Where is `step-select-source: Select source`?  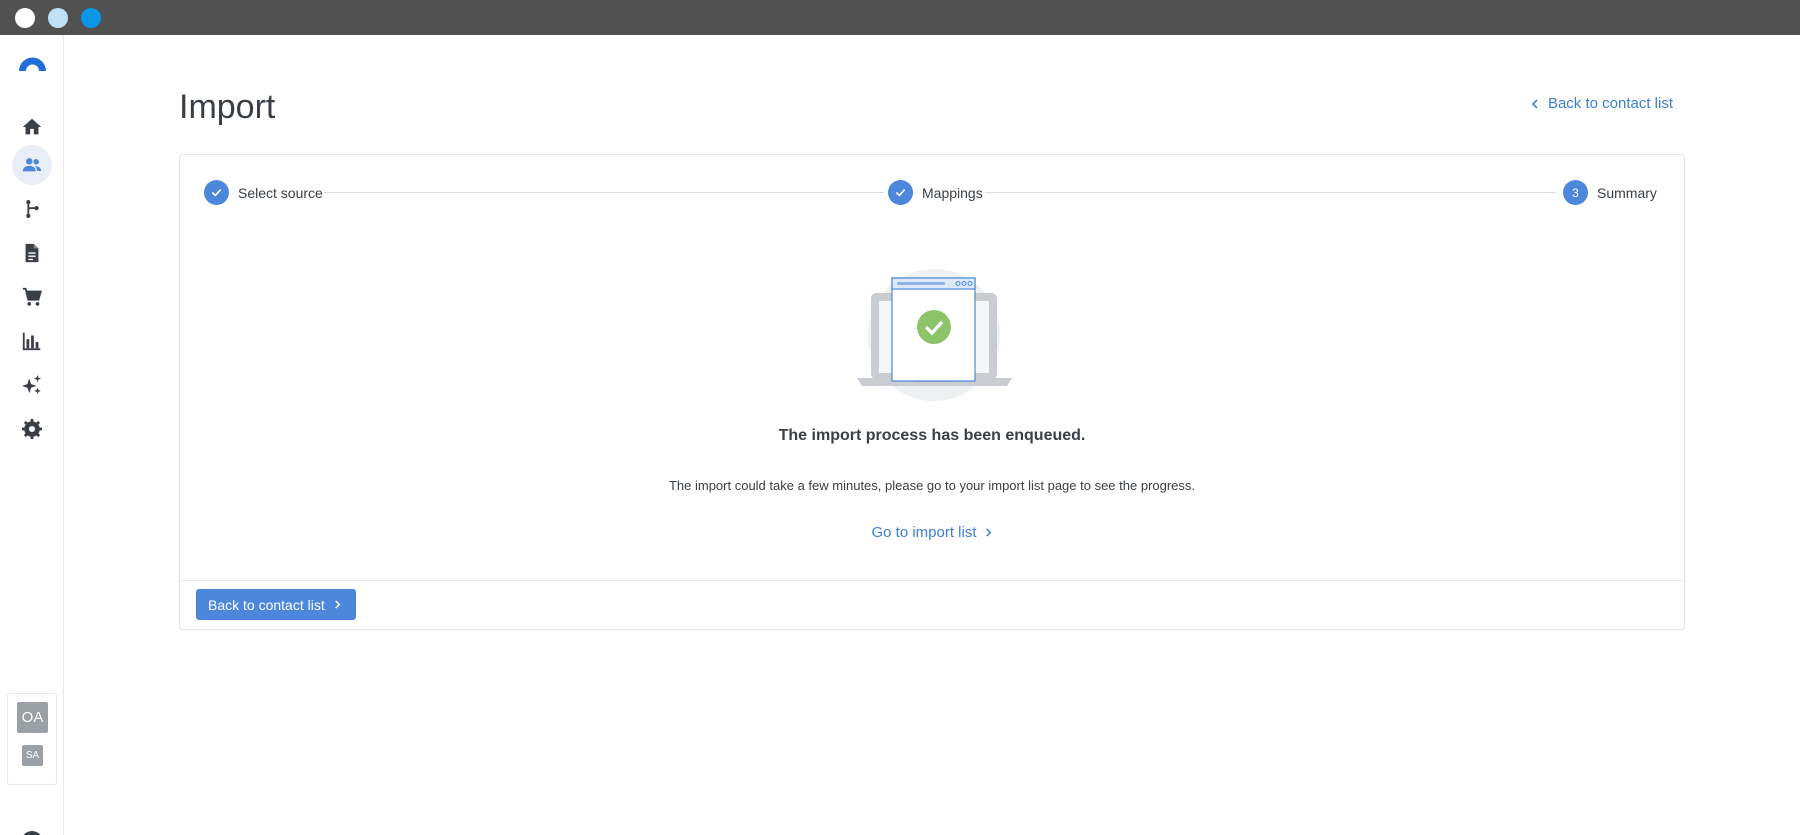 step-select-source: Select source is located at coordinates (263, 192).